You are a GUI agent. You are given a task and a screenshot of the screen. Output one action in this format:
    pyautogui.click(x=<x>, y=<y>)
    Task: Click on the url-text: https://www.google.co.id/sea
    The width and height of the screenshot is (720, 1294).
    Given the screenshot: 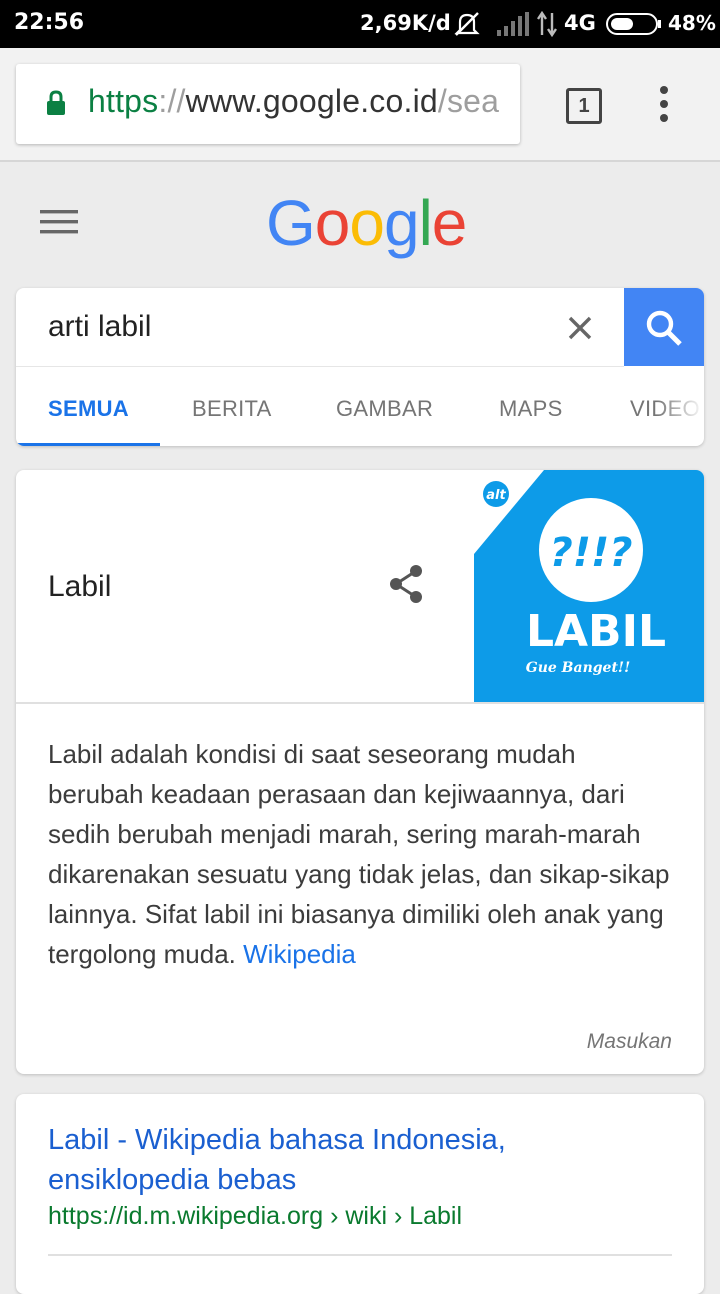 What is the action you would take?
    pyautogui.click(x=293, y=101)
    